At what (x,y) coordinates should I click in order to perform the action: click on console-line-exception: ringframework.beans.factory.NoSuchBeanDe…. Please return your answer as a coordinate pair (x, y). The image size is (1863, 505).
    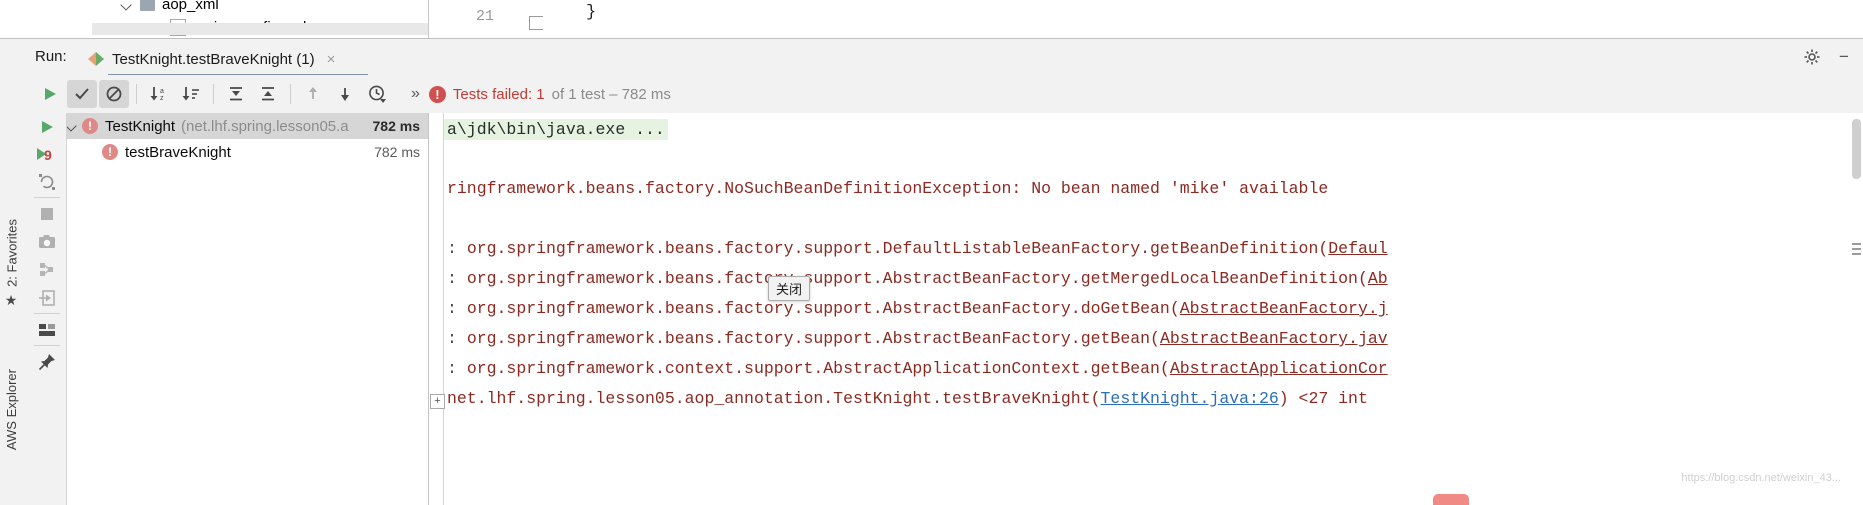
    Looking at the image, I should click on (888, 188).